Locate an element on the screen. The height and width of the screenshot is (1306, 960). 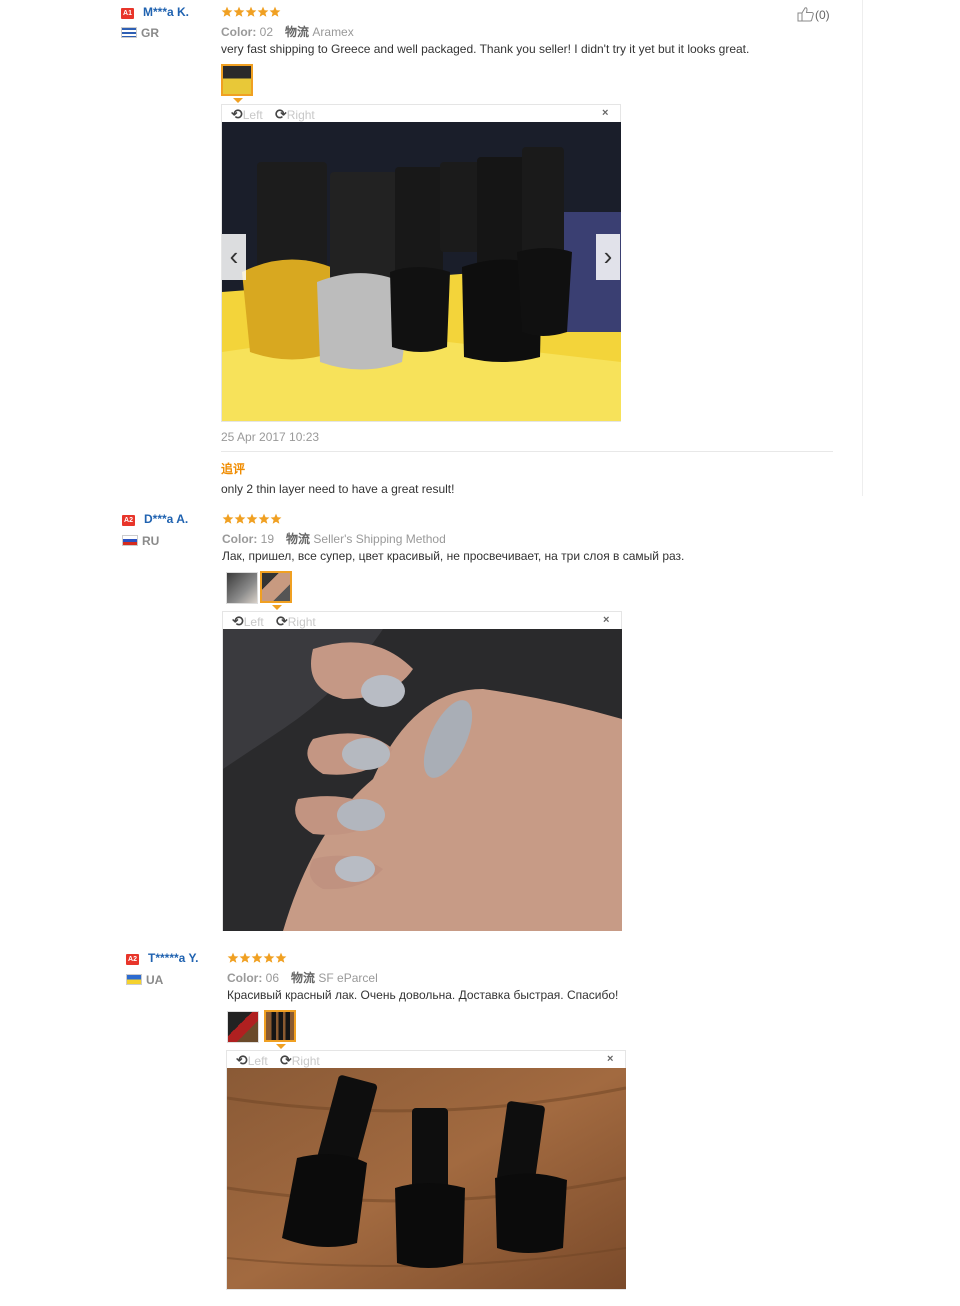
rotate-left-button: ⟲Left is located at coordinates (252, 1060).